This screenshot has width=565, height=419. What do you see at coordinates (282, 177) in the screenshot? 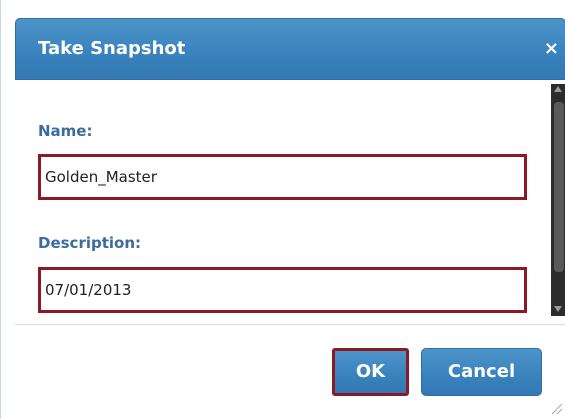
I see `name-input` at bounding box center [282, 177].